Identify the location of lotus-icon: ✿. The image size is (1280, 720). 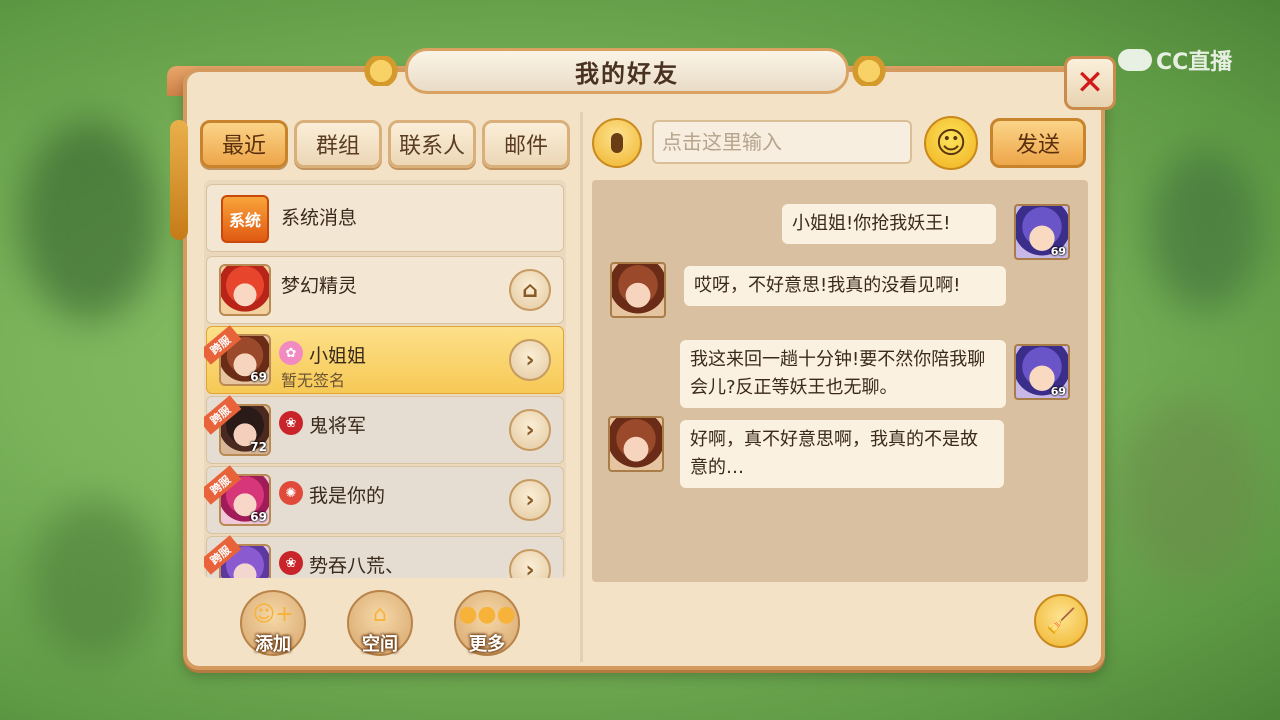
(291, 353).